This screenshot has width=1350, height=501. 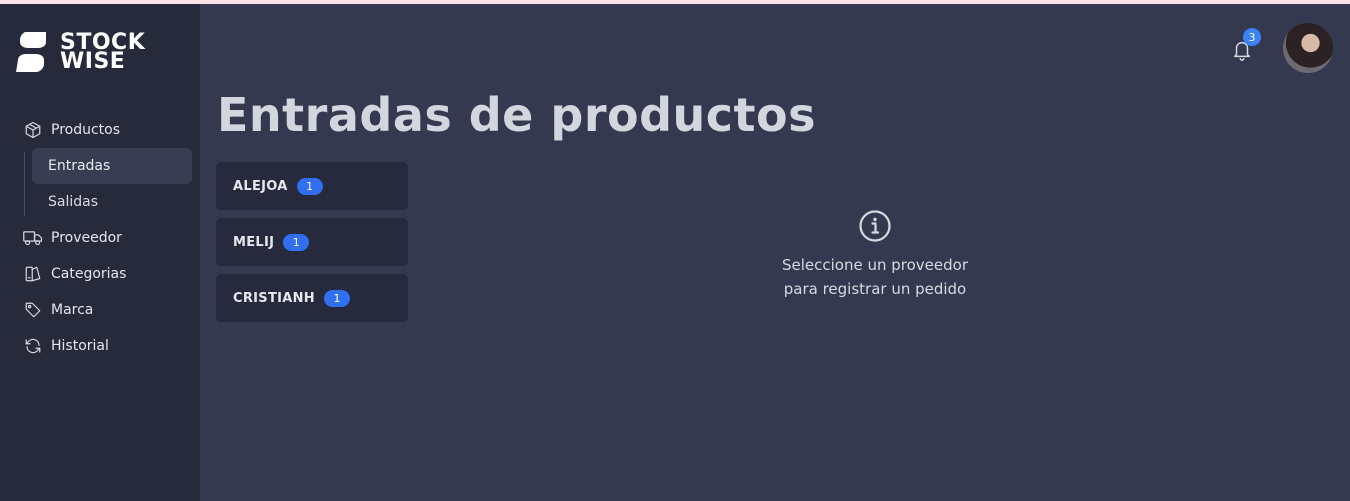 What do you see at coordinates (86, 130) in the screenshot?
I see `sidebar-item-label: Productos` at bounding box center [86, 130].